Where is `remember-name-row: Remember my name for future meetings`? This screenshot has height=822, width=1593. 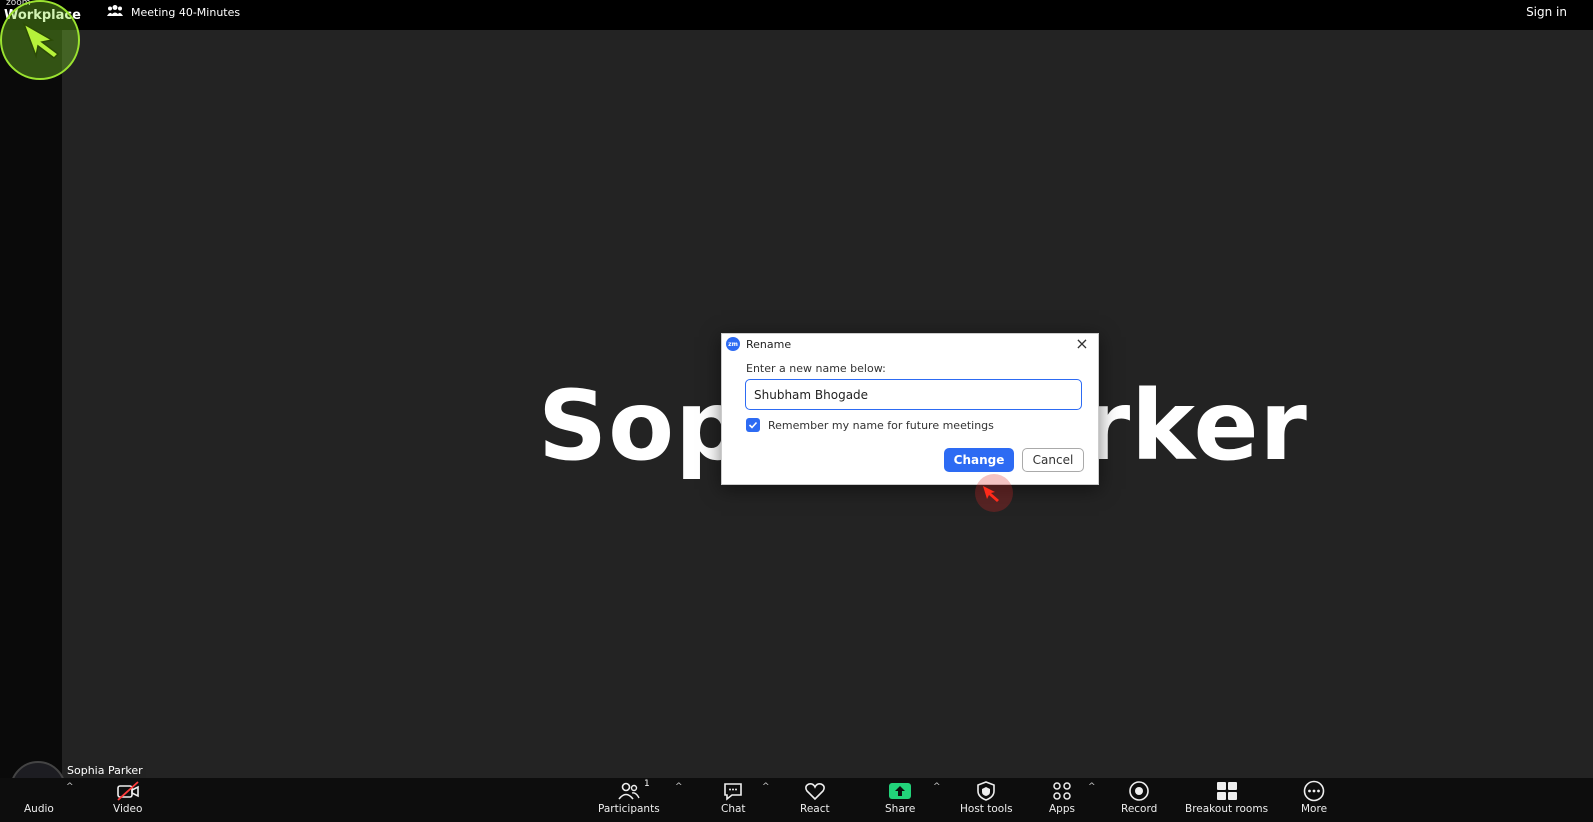 remember-name-row: Remember my name for future meetings is located at coordinates (870, 425).